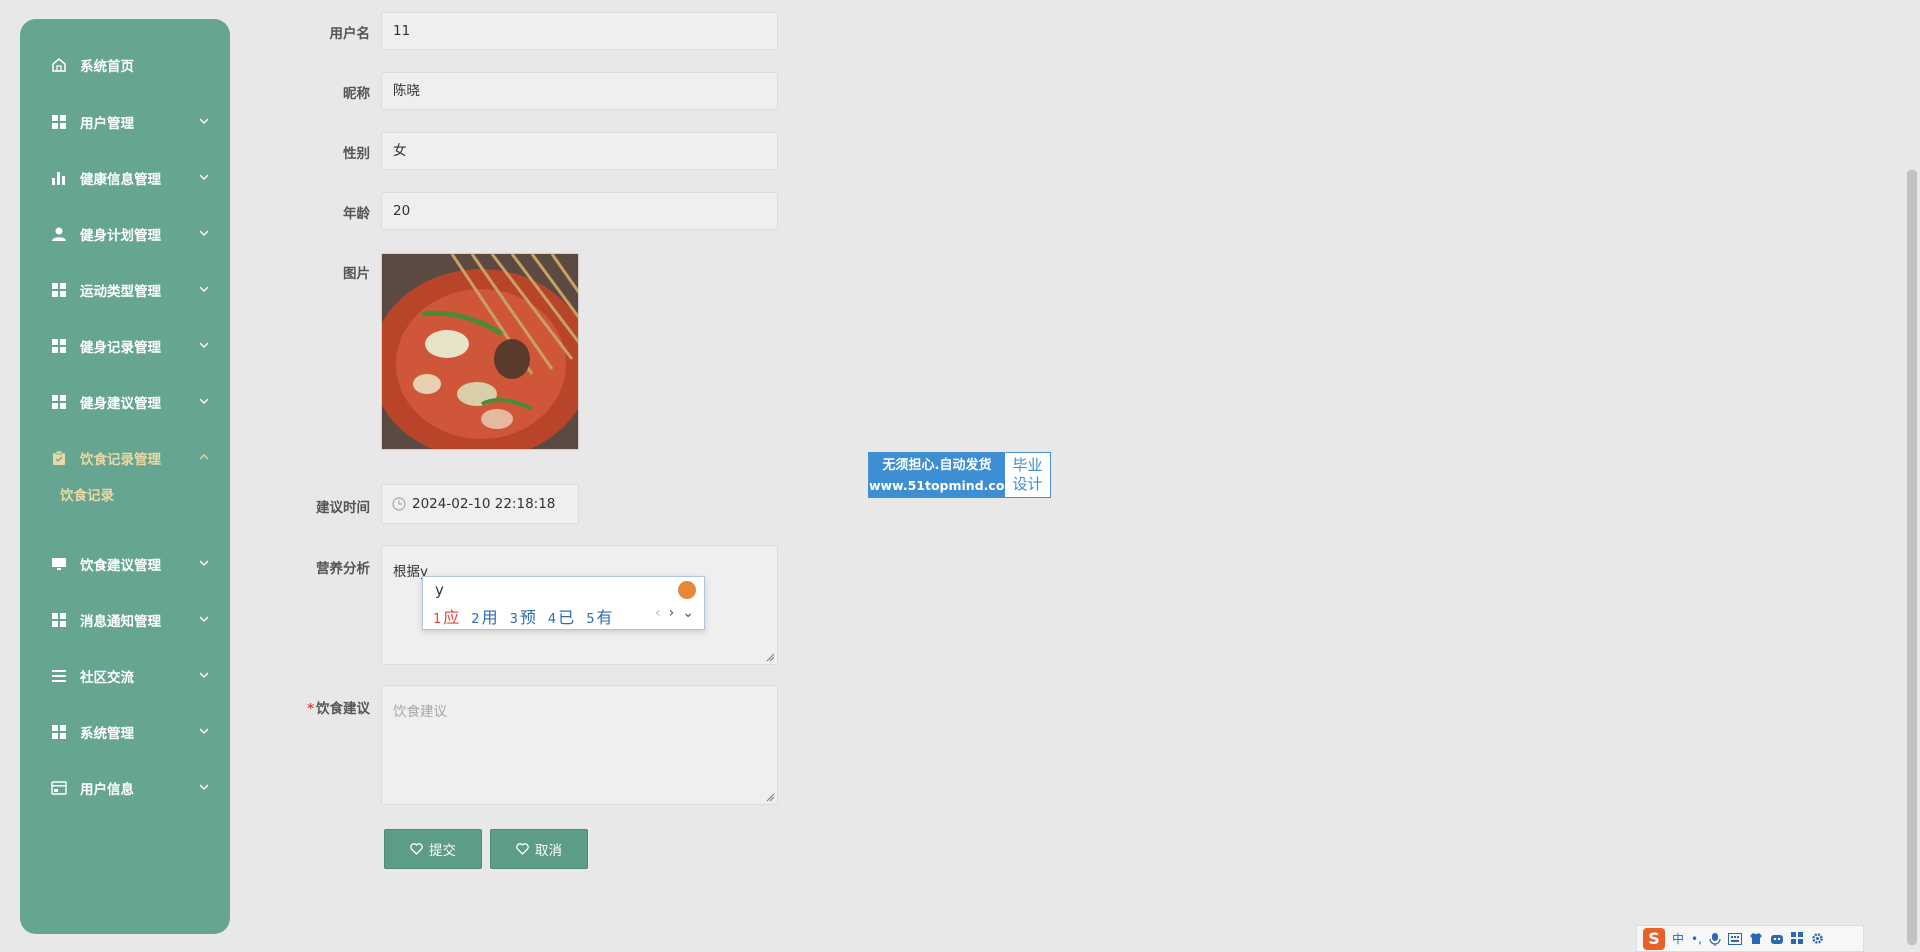 The height and width of the screenshot is (952, 1920). What do you see at coordinates (959, 475) in the screenshot?
I see `ad-badge: 无须担心.自动发货 www.51topmind.com 毕业 设计` at bounding box center [959, 475].